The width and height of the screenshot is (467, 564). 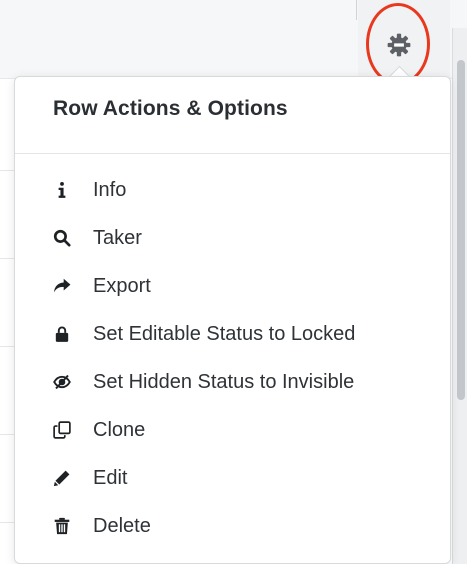 I want to click on menu-item-label: Clone, so click(x=119, y=429).